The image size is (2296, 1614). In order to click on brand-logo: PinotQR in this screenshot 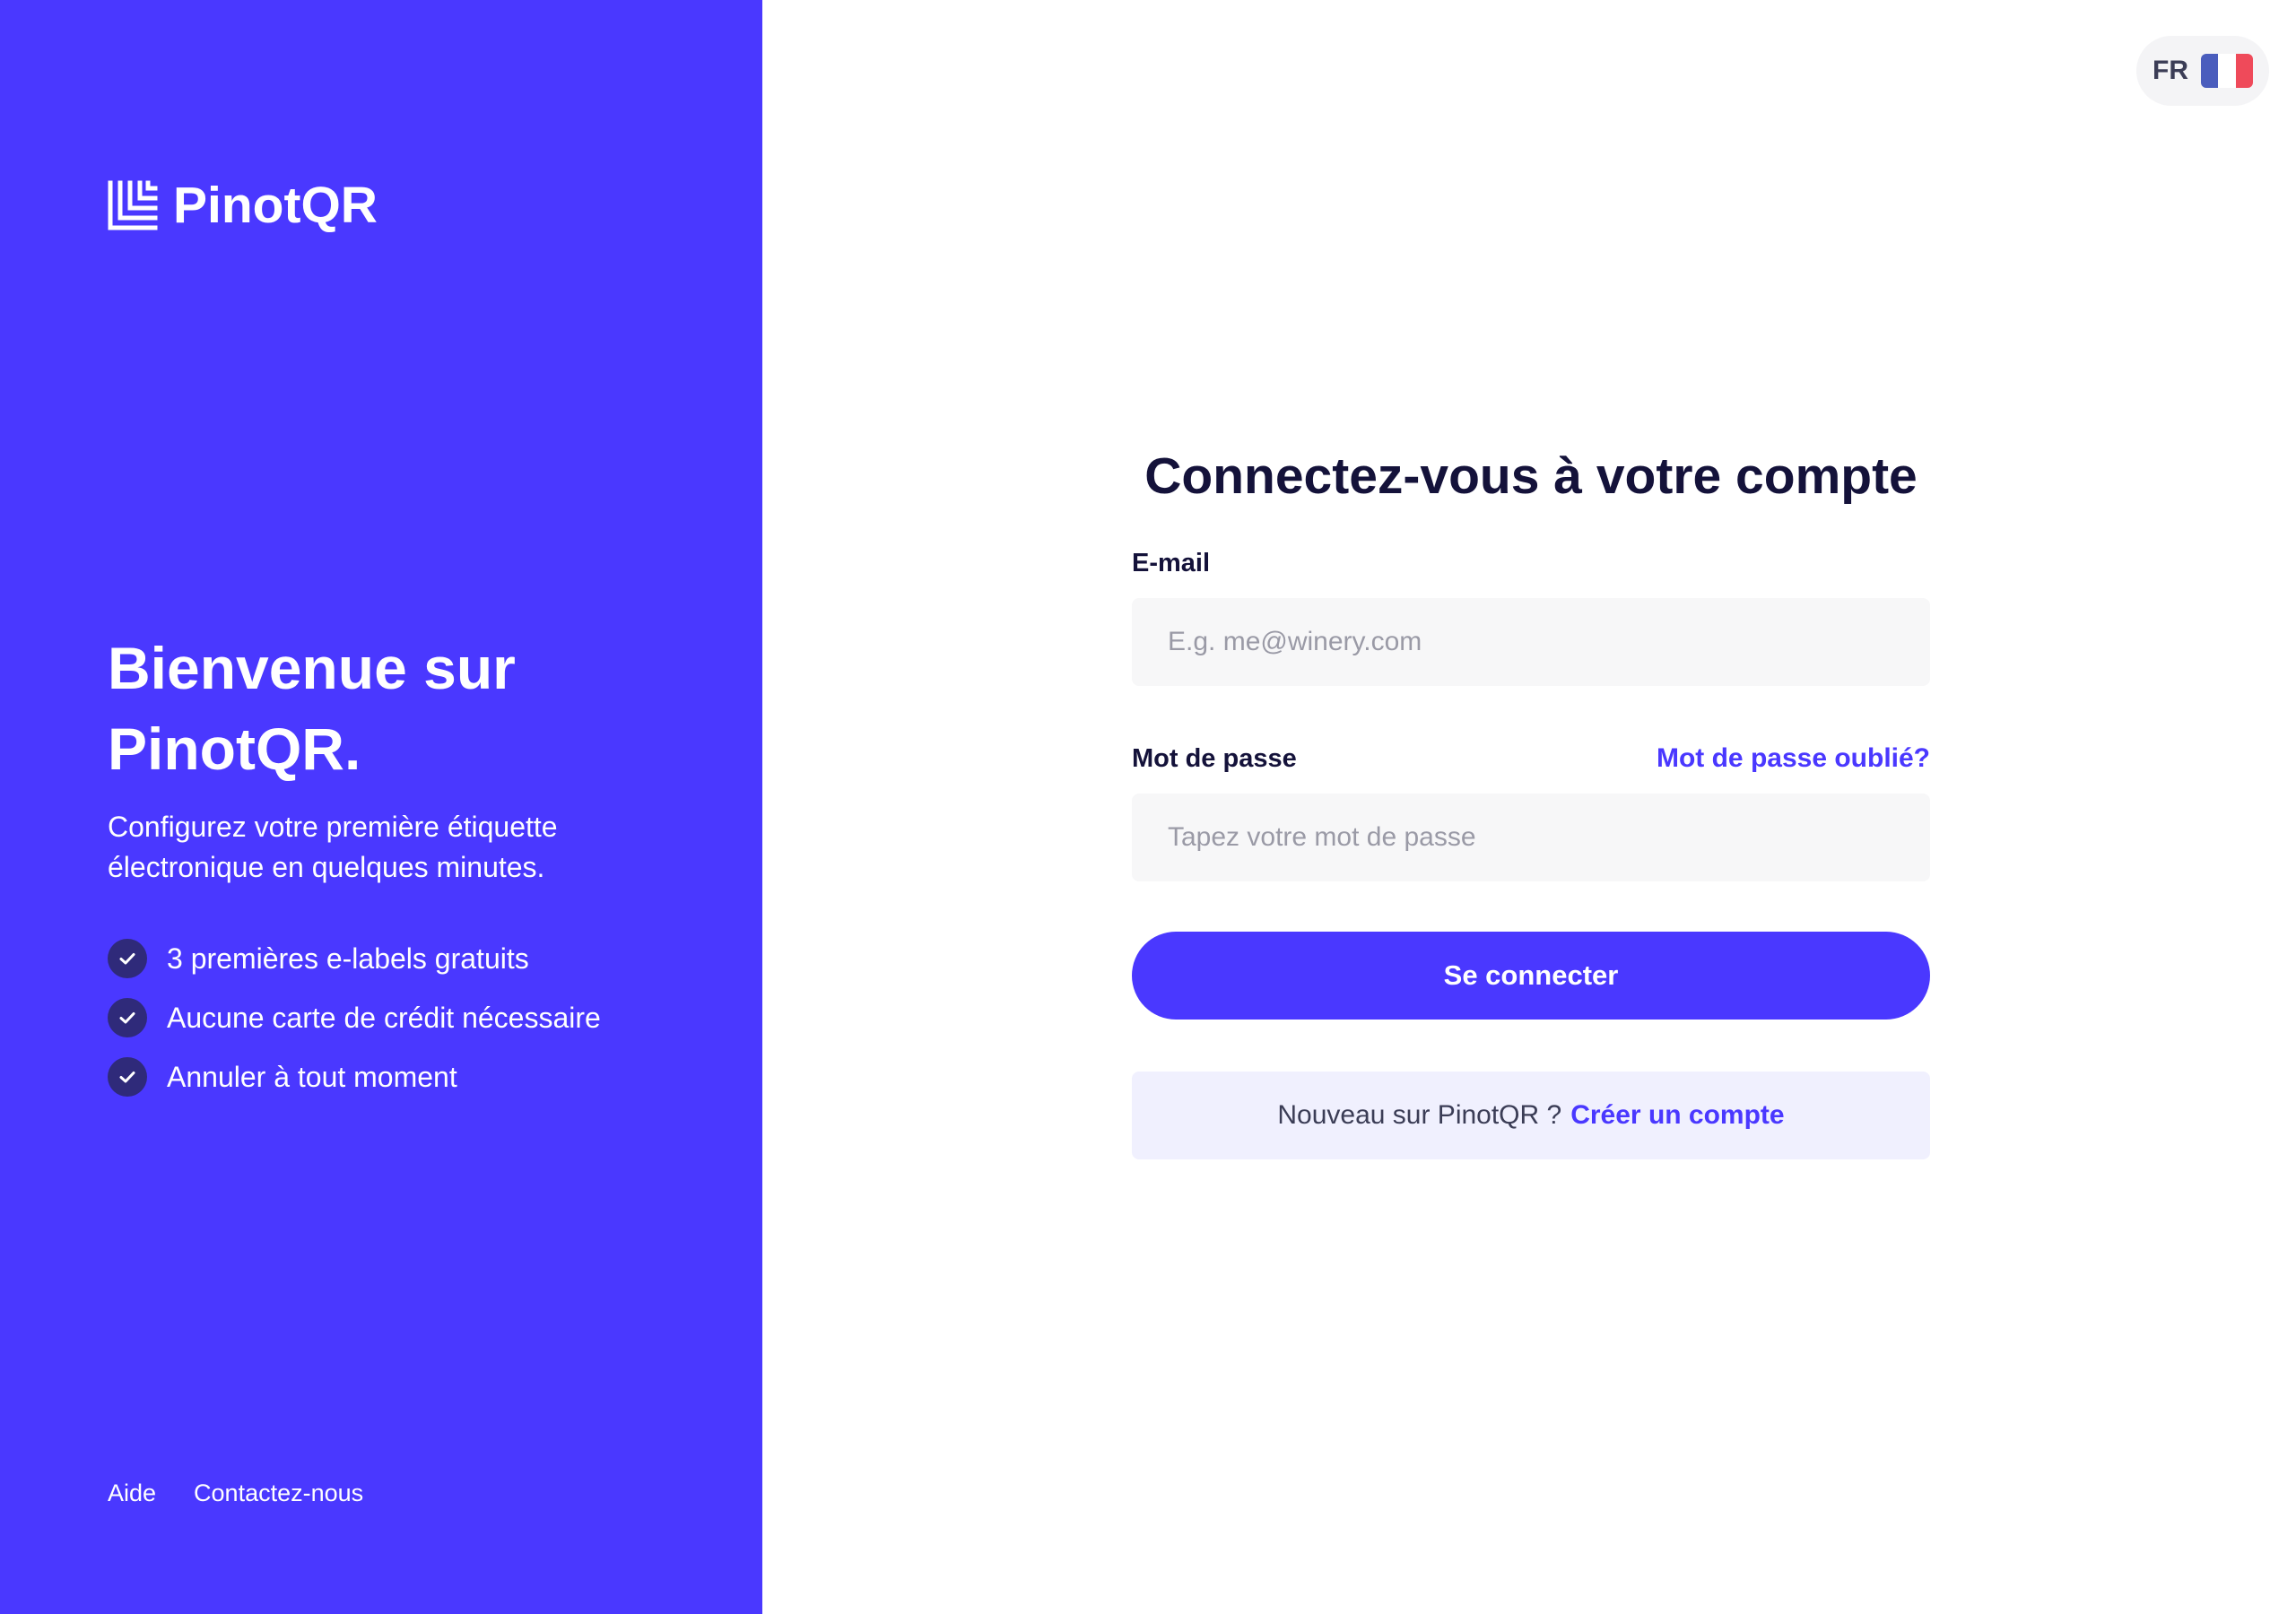, I will do `click(242, 205)`.